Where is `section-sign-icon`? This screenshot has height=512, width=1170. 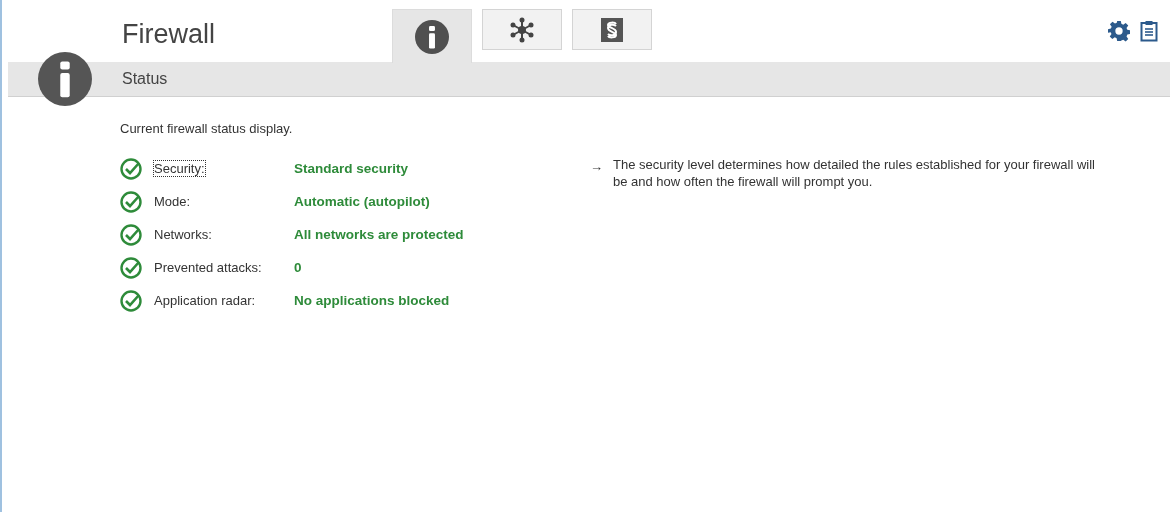 section-sign-icon is located at coordinates (612, 29).